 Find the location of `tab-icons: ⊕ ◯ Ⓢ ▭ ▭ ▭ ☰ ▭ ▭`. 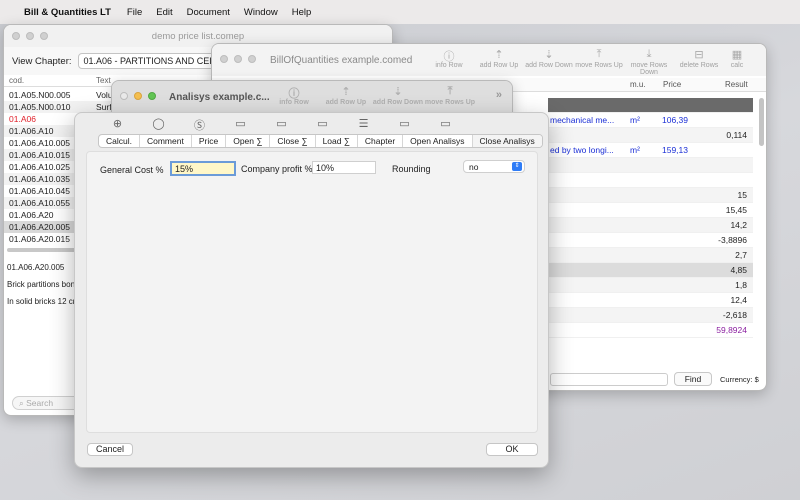

tab-icons: ⊕ ◯ Ⓢ ▭ ▭ ▭ ☰ ▭ ▭ is located at coordinates (281, 125).